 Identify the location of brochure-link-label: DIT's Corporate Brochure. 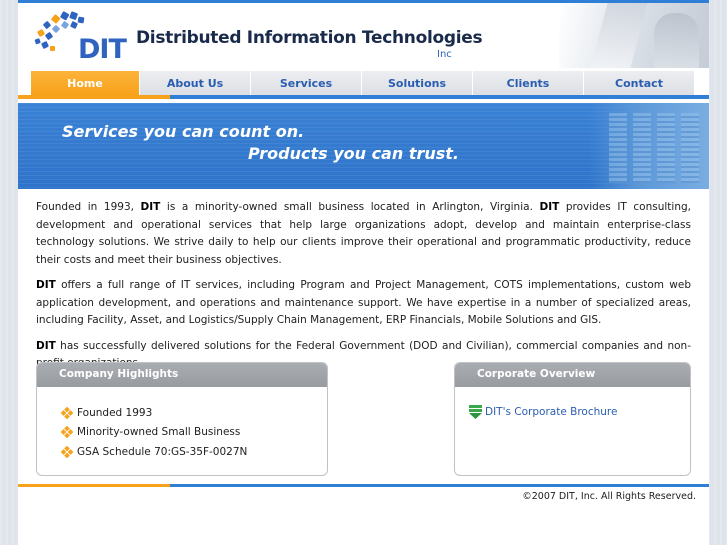
(551, 412).